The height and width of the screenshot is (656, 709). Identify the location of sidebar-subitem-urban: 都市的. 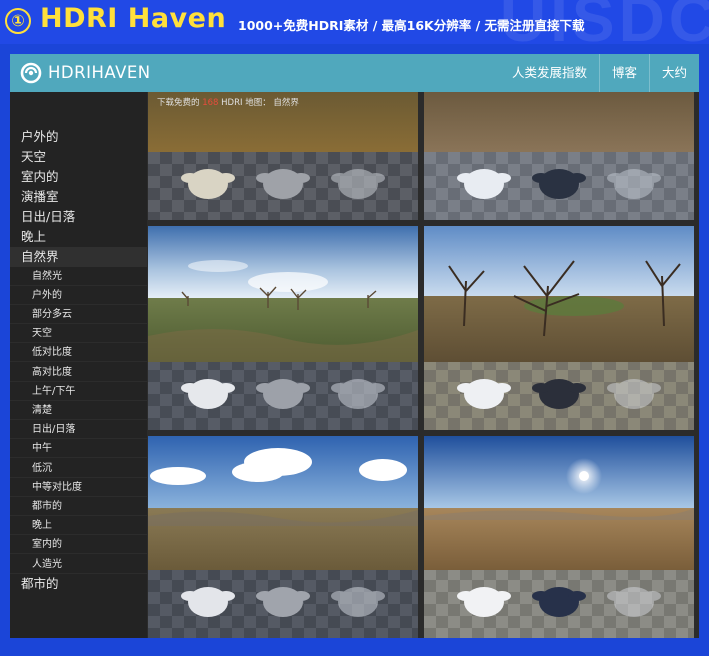
(78, 507).